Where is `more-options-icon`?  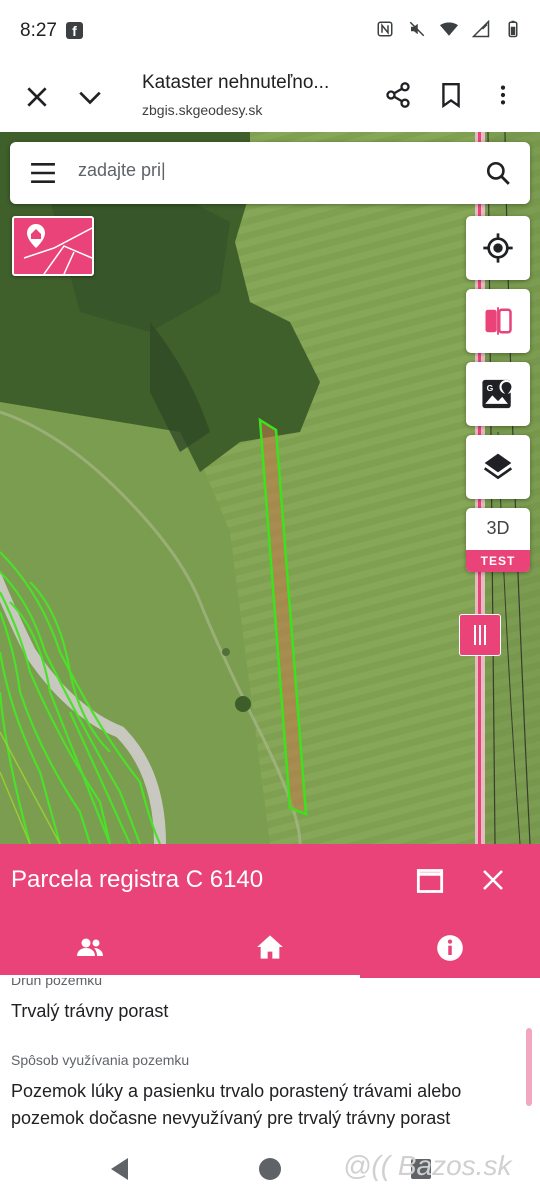 more-options-icon is located at coordinates (503, 95).